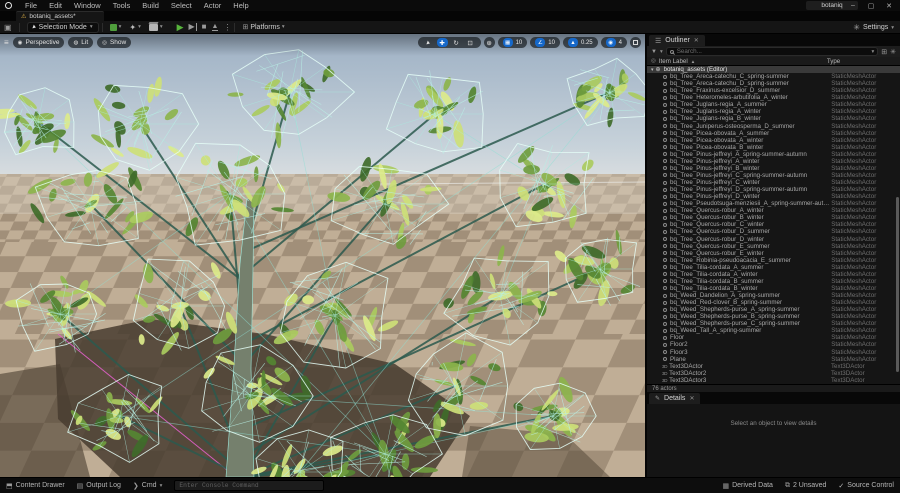 The height and width of the screenshot is (493, 900). I want to click on scale-tool-button: ⊡, so click(470, 42).